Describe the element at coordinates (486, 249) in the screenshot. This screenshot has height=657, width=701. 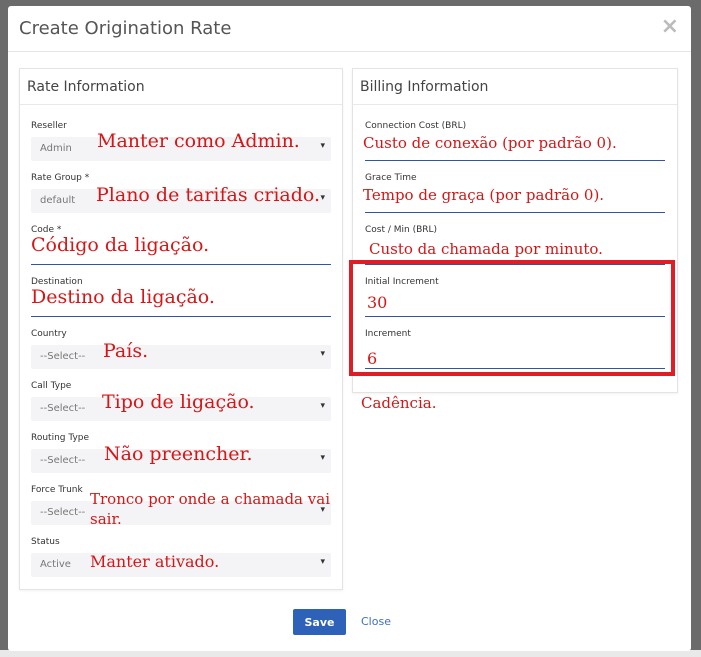
I see `cost-min-annotation: Custo da chamada por minuto.` at that location.